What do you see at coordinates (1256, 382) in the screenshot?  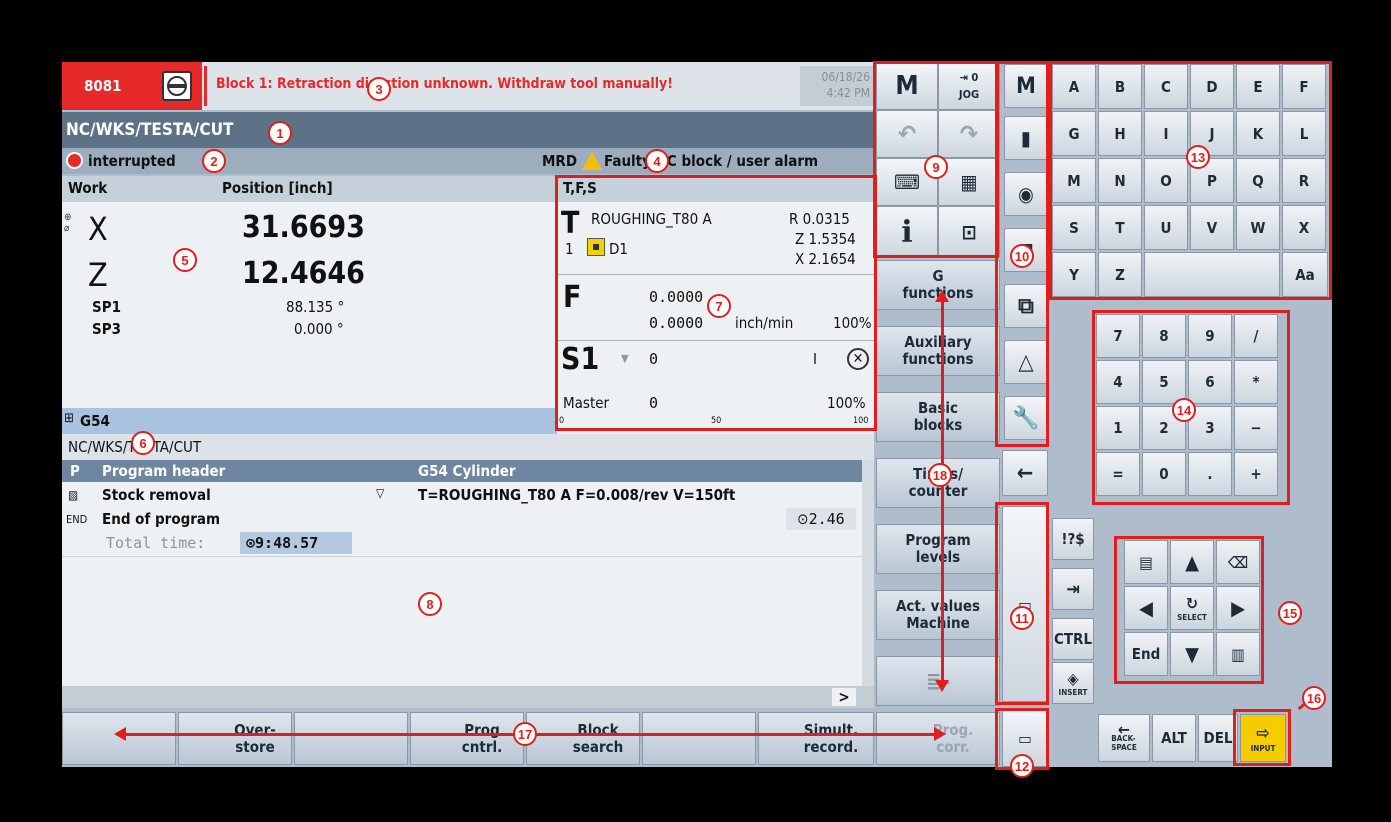 I see `numkey-7: *` at bounding box center [1256, 382].